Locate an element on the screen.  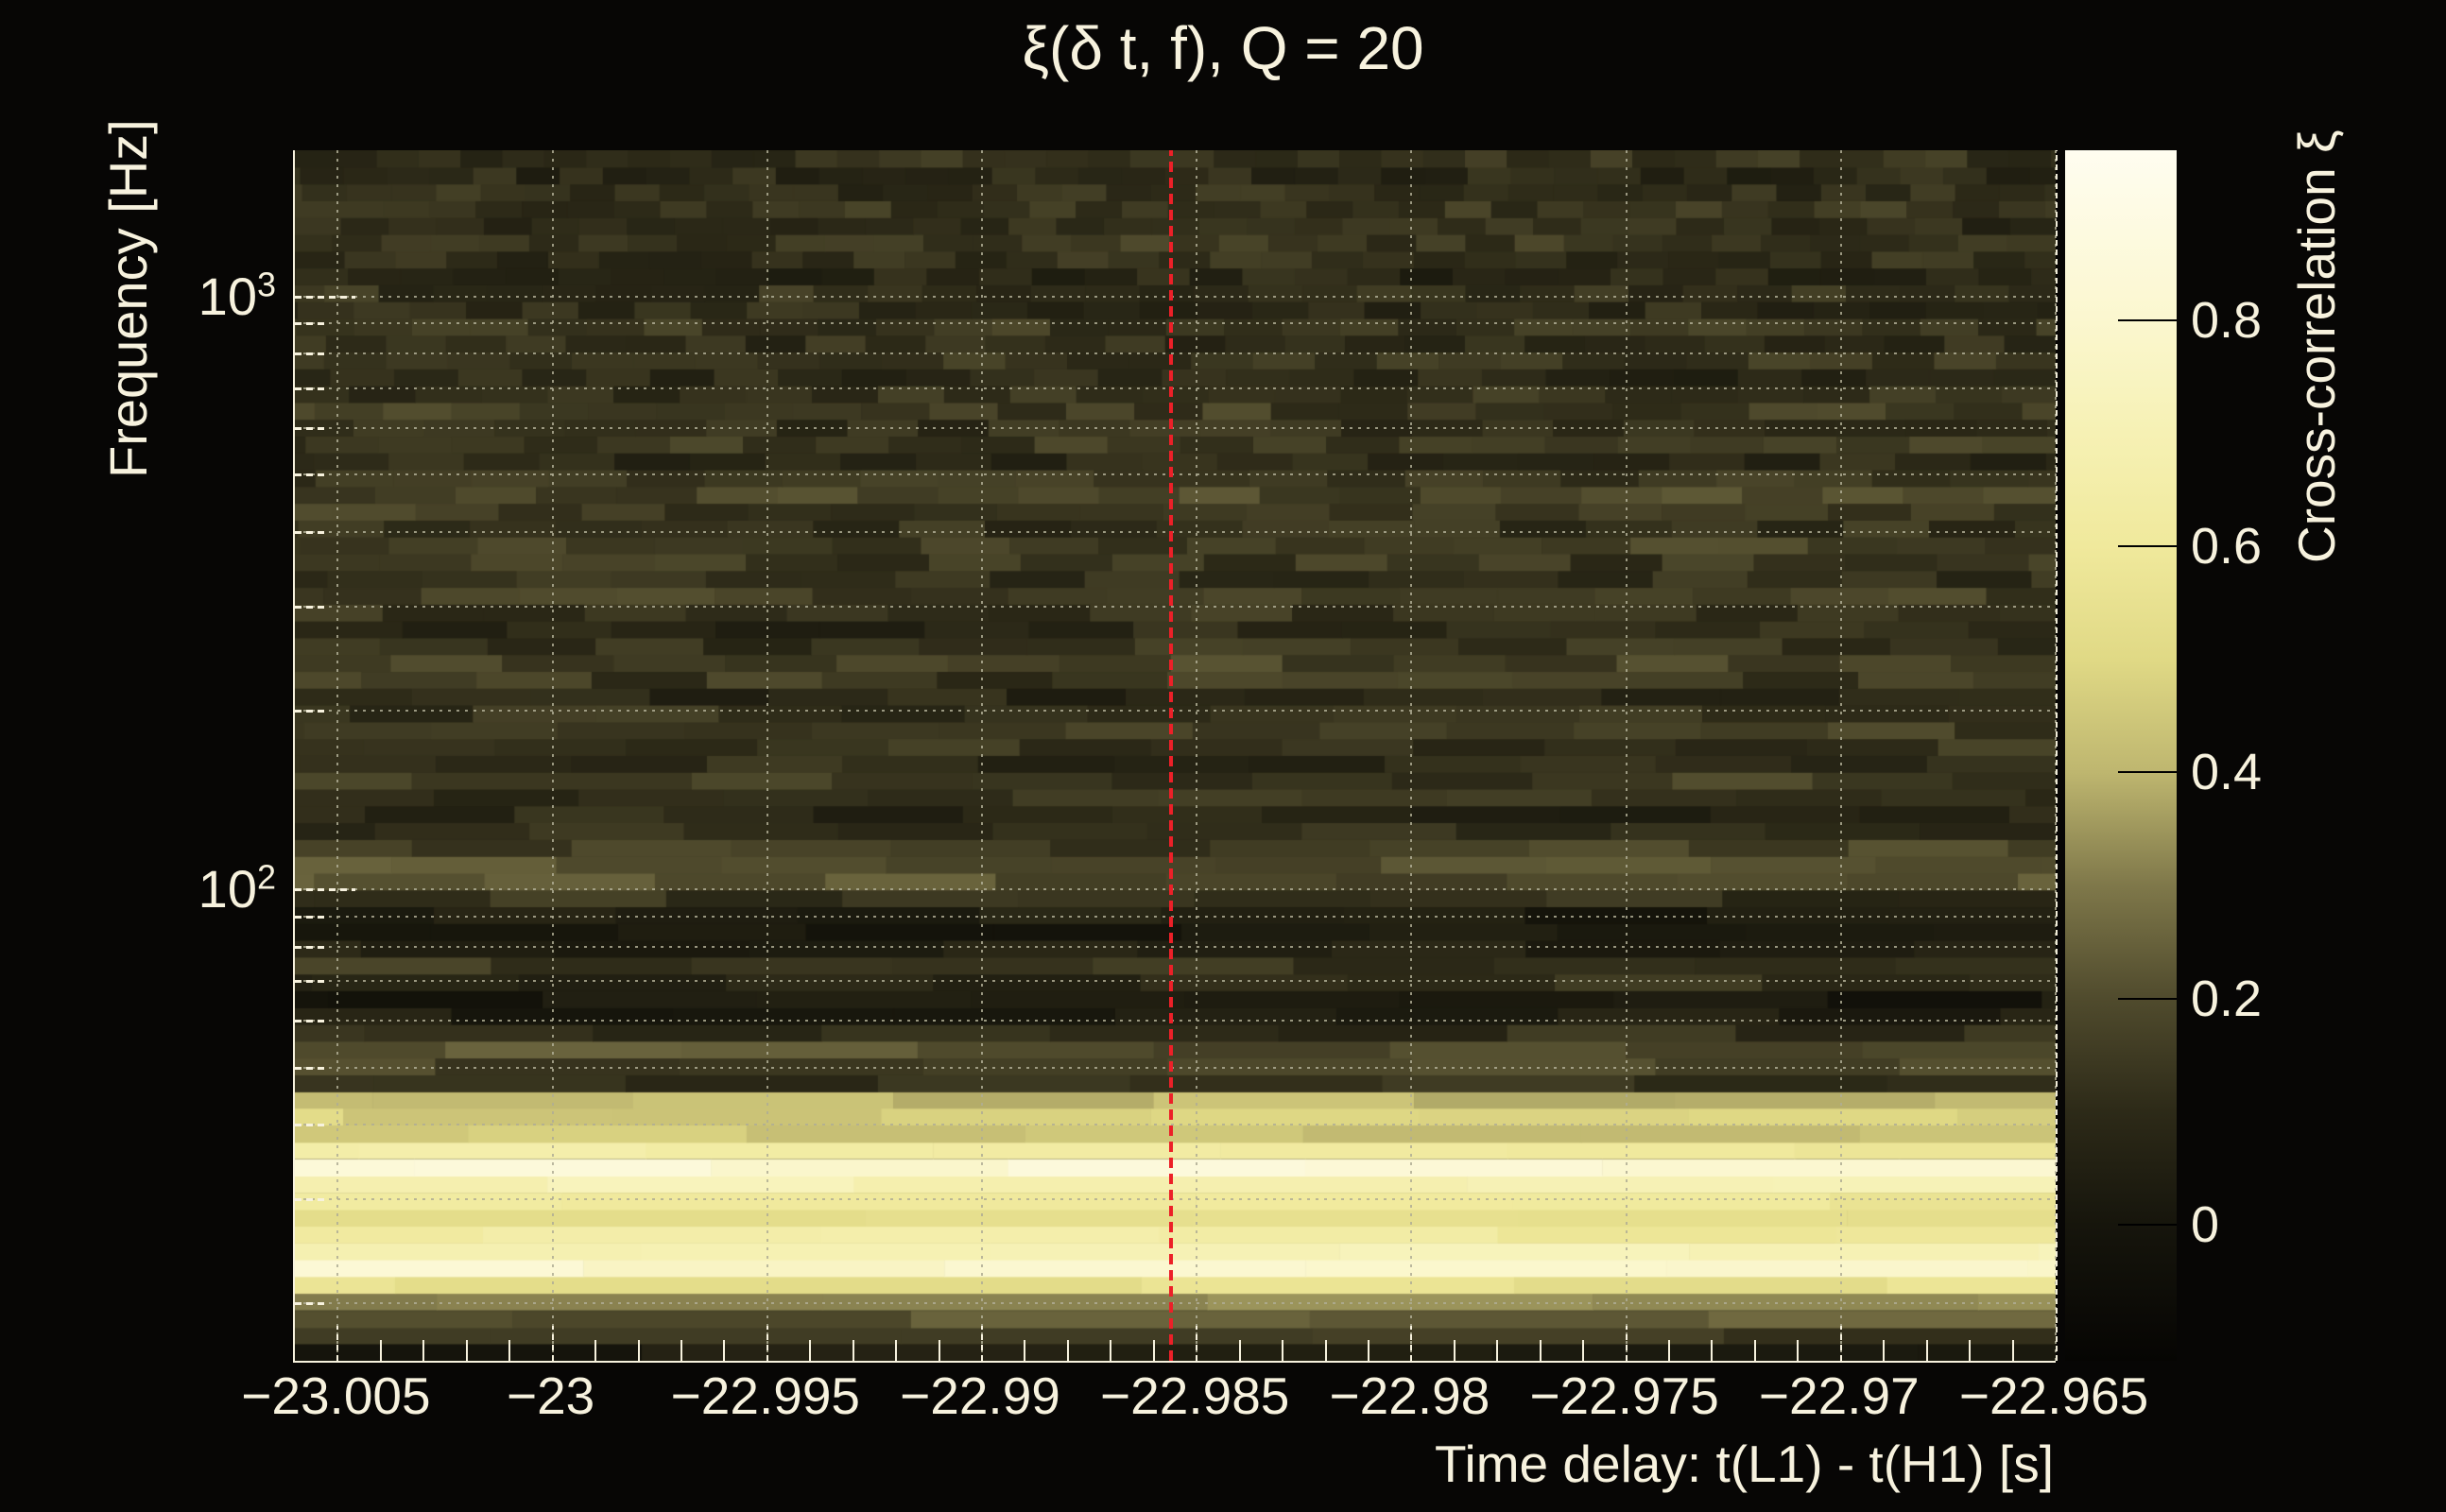
plot-title: ξ(δ t, f), Q = 20 is located at coordinates (1223, 48).